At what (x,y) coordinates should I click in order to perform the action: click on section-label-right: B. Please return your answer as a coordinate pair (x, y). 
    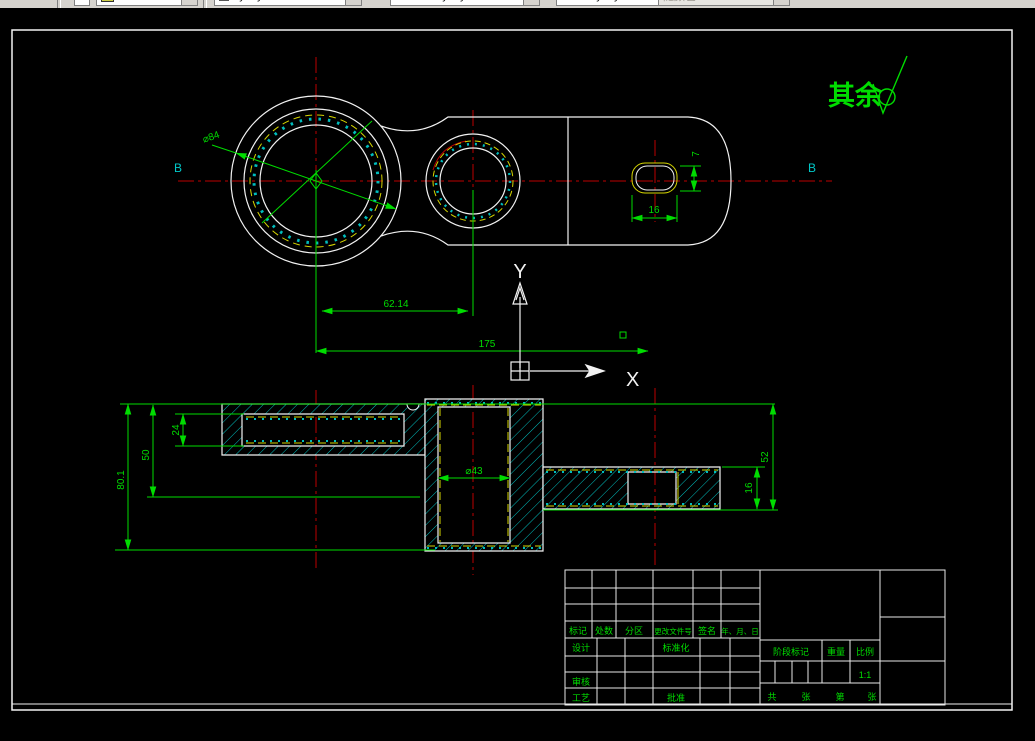
    Looking at the image, I should click on (812, 168).